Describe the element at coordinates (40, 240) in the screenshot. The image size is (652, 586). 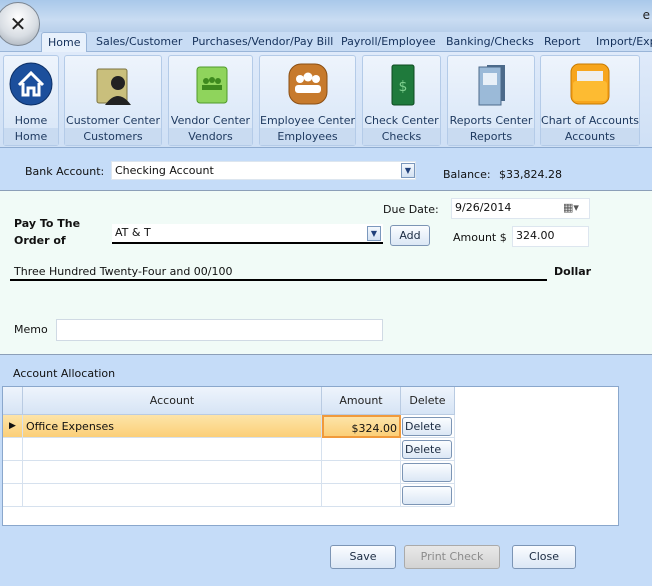
I see `payto-label-2: Order of` at that location.